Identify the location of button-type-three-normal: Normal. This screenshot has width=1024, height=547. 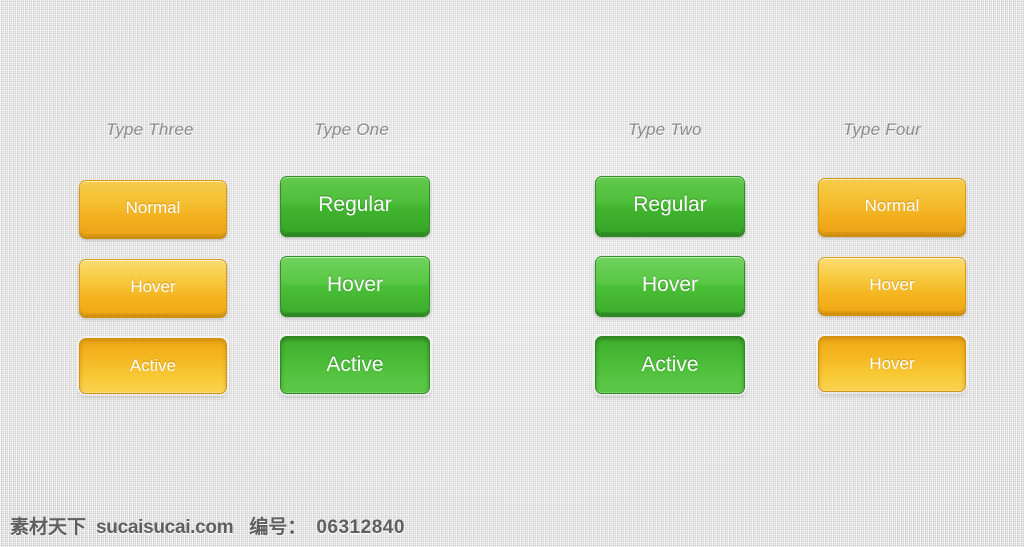
(153, 208).